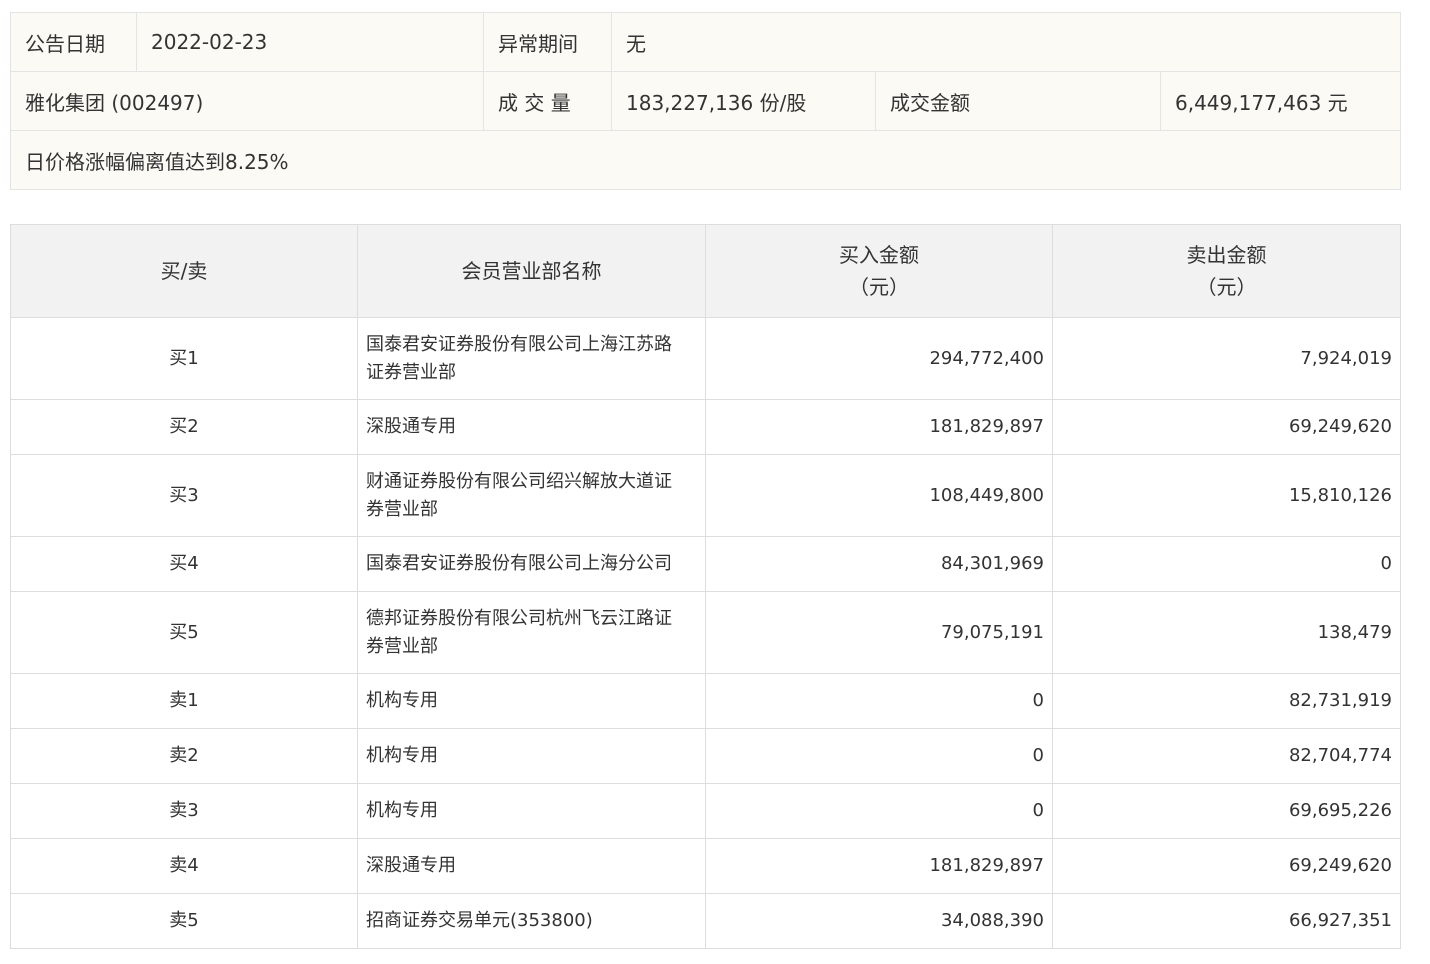 The image size is (1430, 964). What do you see at coordinates (310, 42) in the screenshot?
I see `date-value: 2022-02-23` at bounding box center [310, 42].